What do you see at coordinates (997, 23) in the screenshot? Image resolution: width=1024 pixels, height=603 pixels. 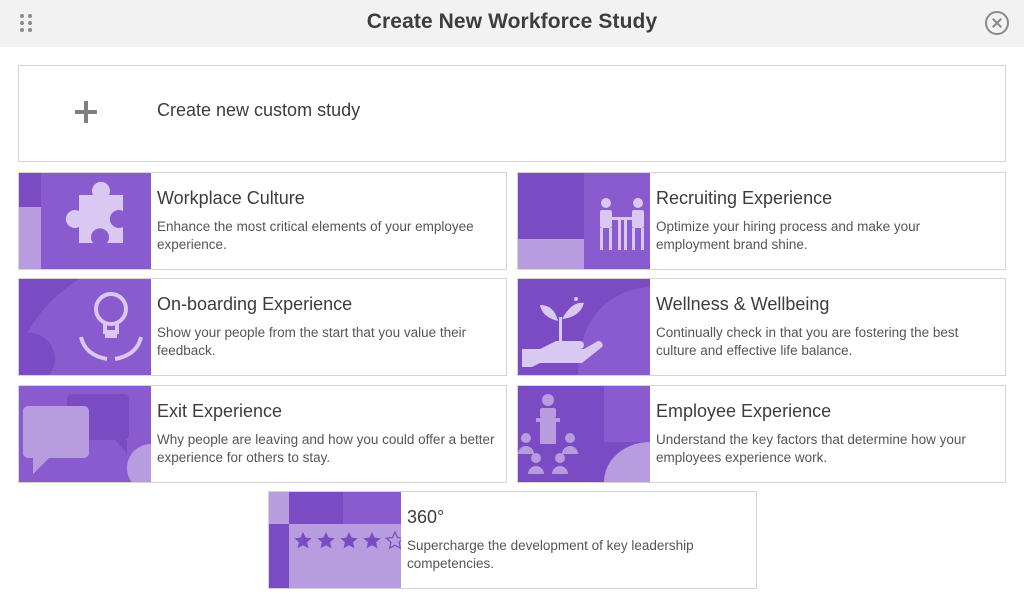 I see `close-icon` at bounding box center [997, 23].